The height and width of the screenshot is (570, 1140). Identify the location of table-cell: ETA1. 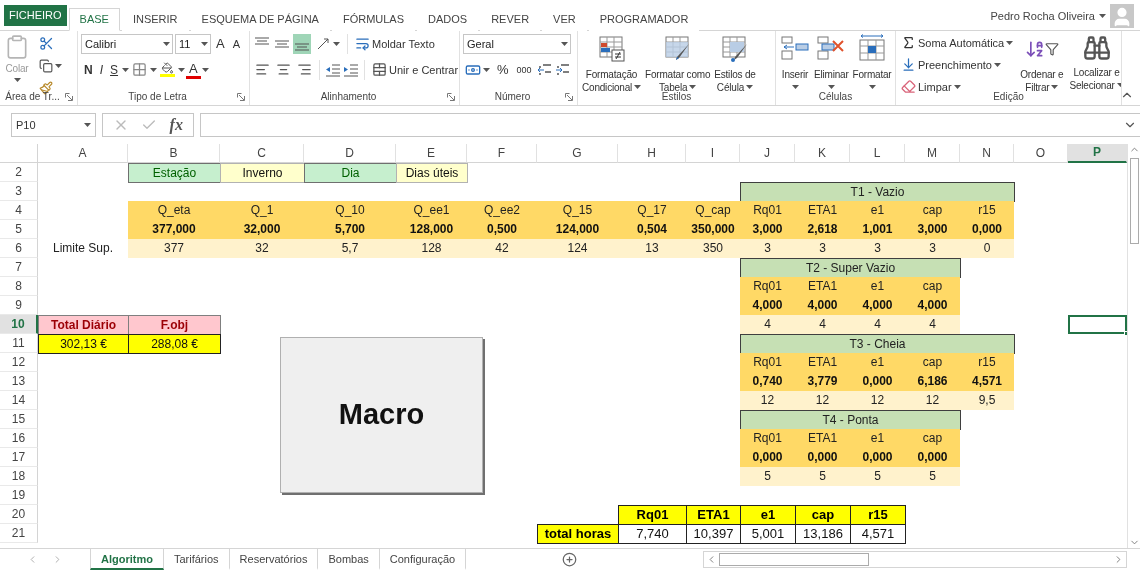
(713, 514).